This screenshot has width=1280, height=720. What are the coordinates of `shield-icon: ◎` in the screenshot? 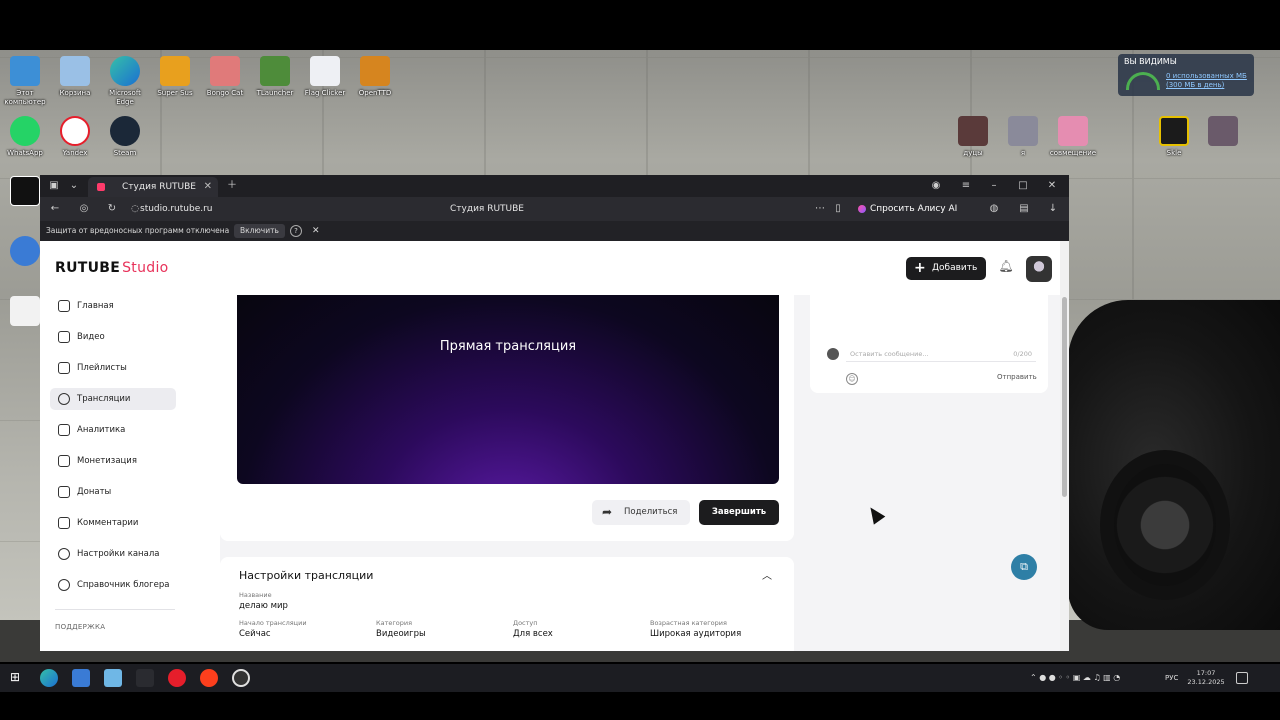 It's located at (84, 209).